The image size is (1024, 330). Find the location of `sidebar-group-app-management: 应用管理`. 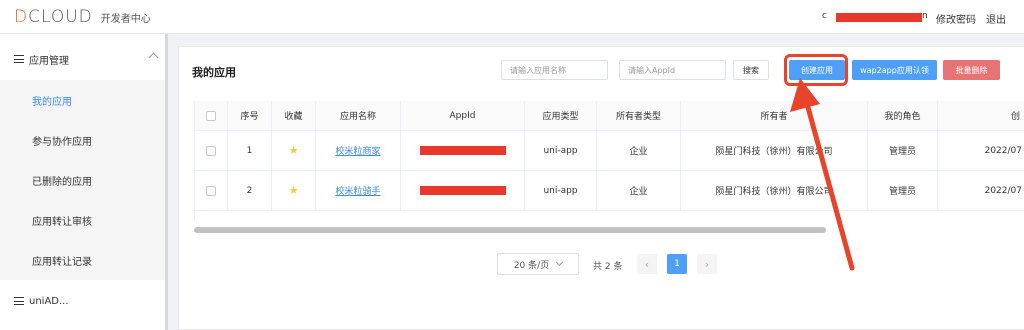

sidebar-group-app-management: 应用管理 is located at coordinates (83, 59).